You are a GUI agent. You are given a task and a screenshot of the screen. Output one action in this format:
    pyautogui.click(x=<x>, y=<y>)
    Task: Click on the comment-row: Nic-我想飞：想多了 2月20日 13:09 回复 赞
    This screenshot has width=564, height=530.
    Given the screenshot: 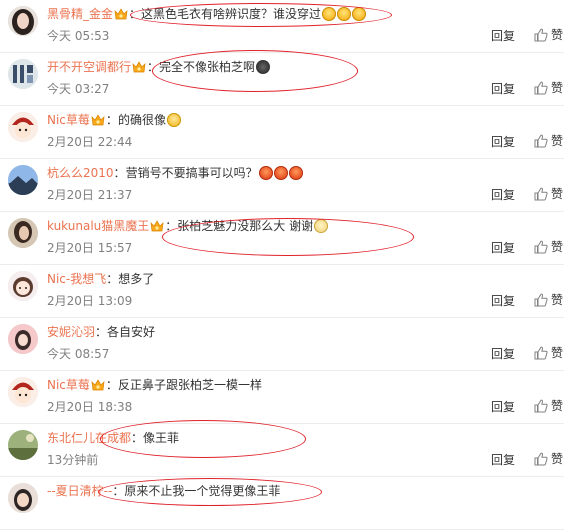 What is the action you would take?
    pyautogui.click(x=282, y=291)
    